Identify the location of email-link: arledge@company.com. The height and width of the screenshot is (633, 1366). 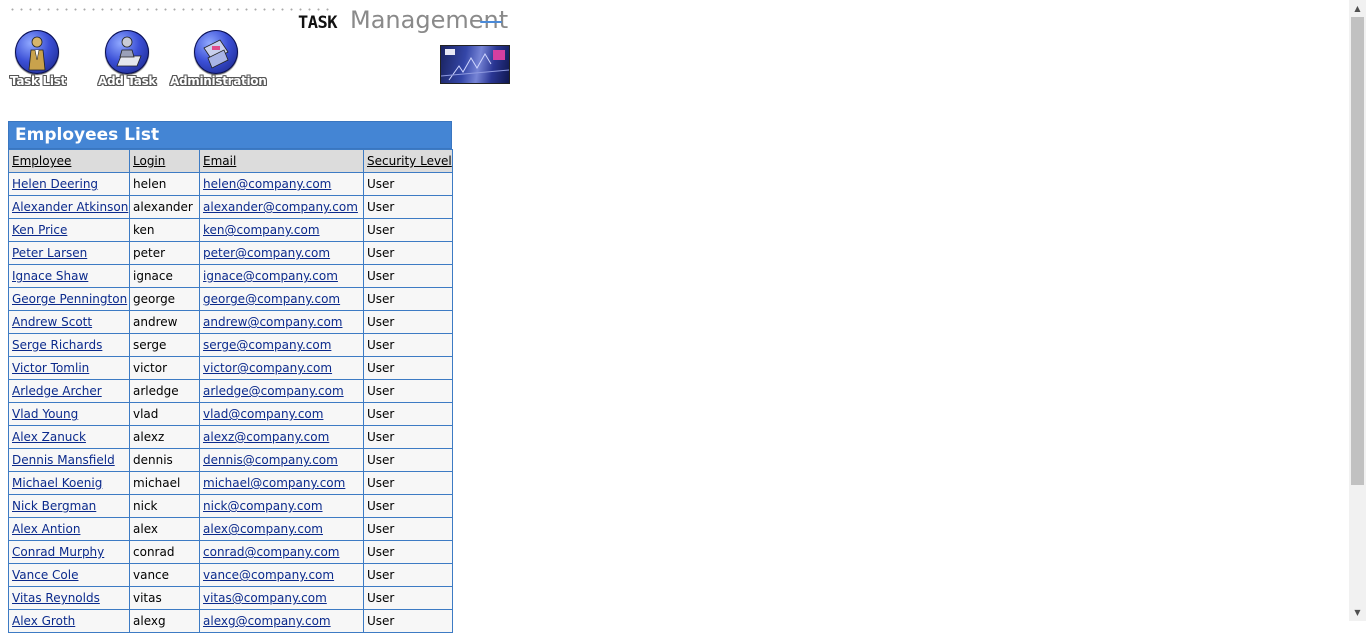
(273, 391).